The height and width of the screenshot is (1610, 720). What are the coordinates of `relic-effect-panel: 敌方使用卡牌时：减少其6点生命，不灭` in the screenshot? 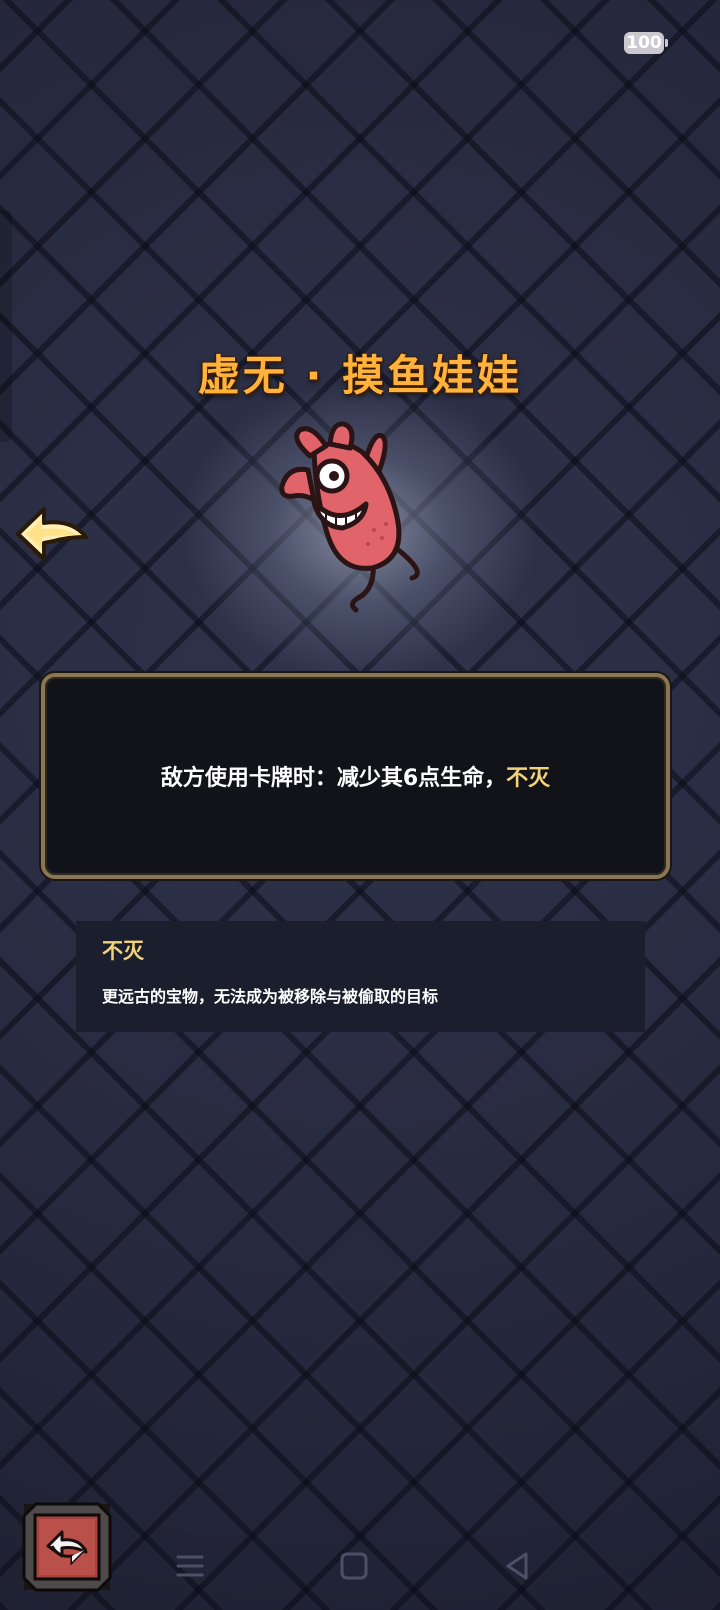 It's located at (355, 776).